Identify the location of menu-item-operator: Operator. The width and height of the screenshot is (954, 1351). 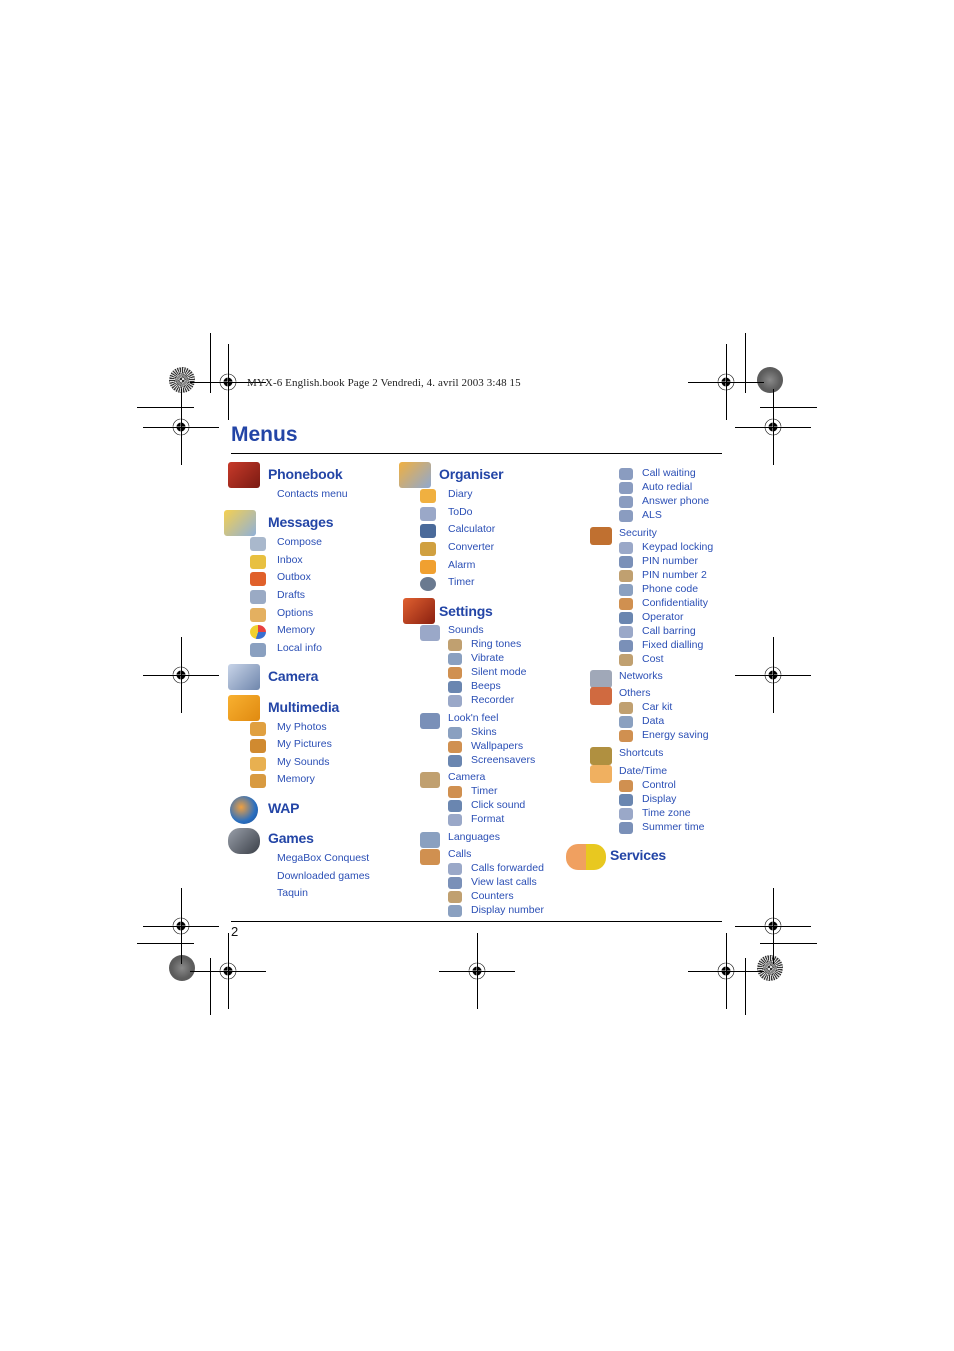
(662, 617).